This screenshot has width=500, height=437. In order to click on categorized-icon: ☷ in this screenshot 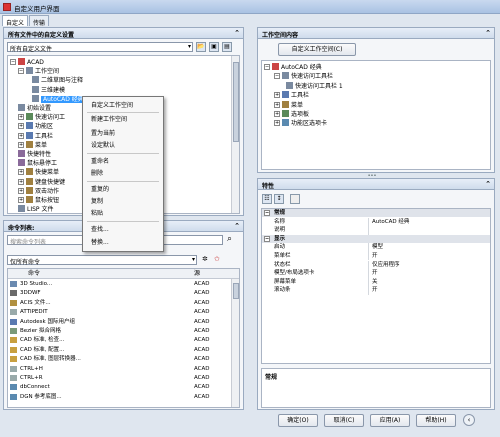, I will do `click(267, 199)`.